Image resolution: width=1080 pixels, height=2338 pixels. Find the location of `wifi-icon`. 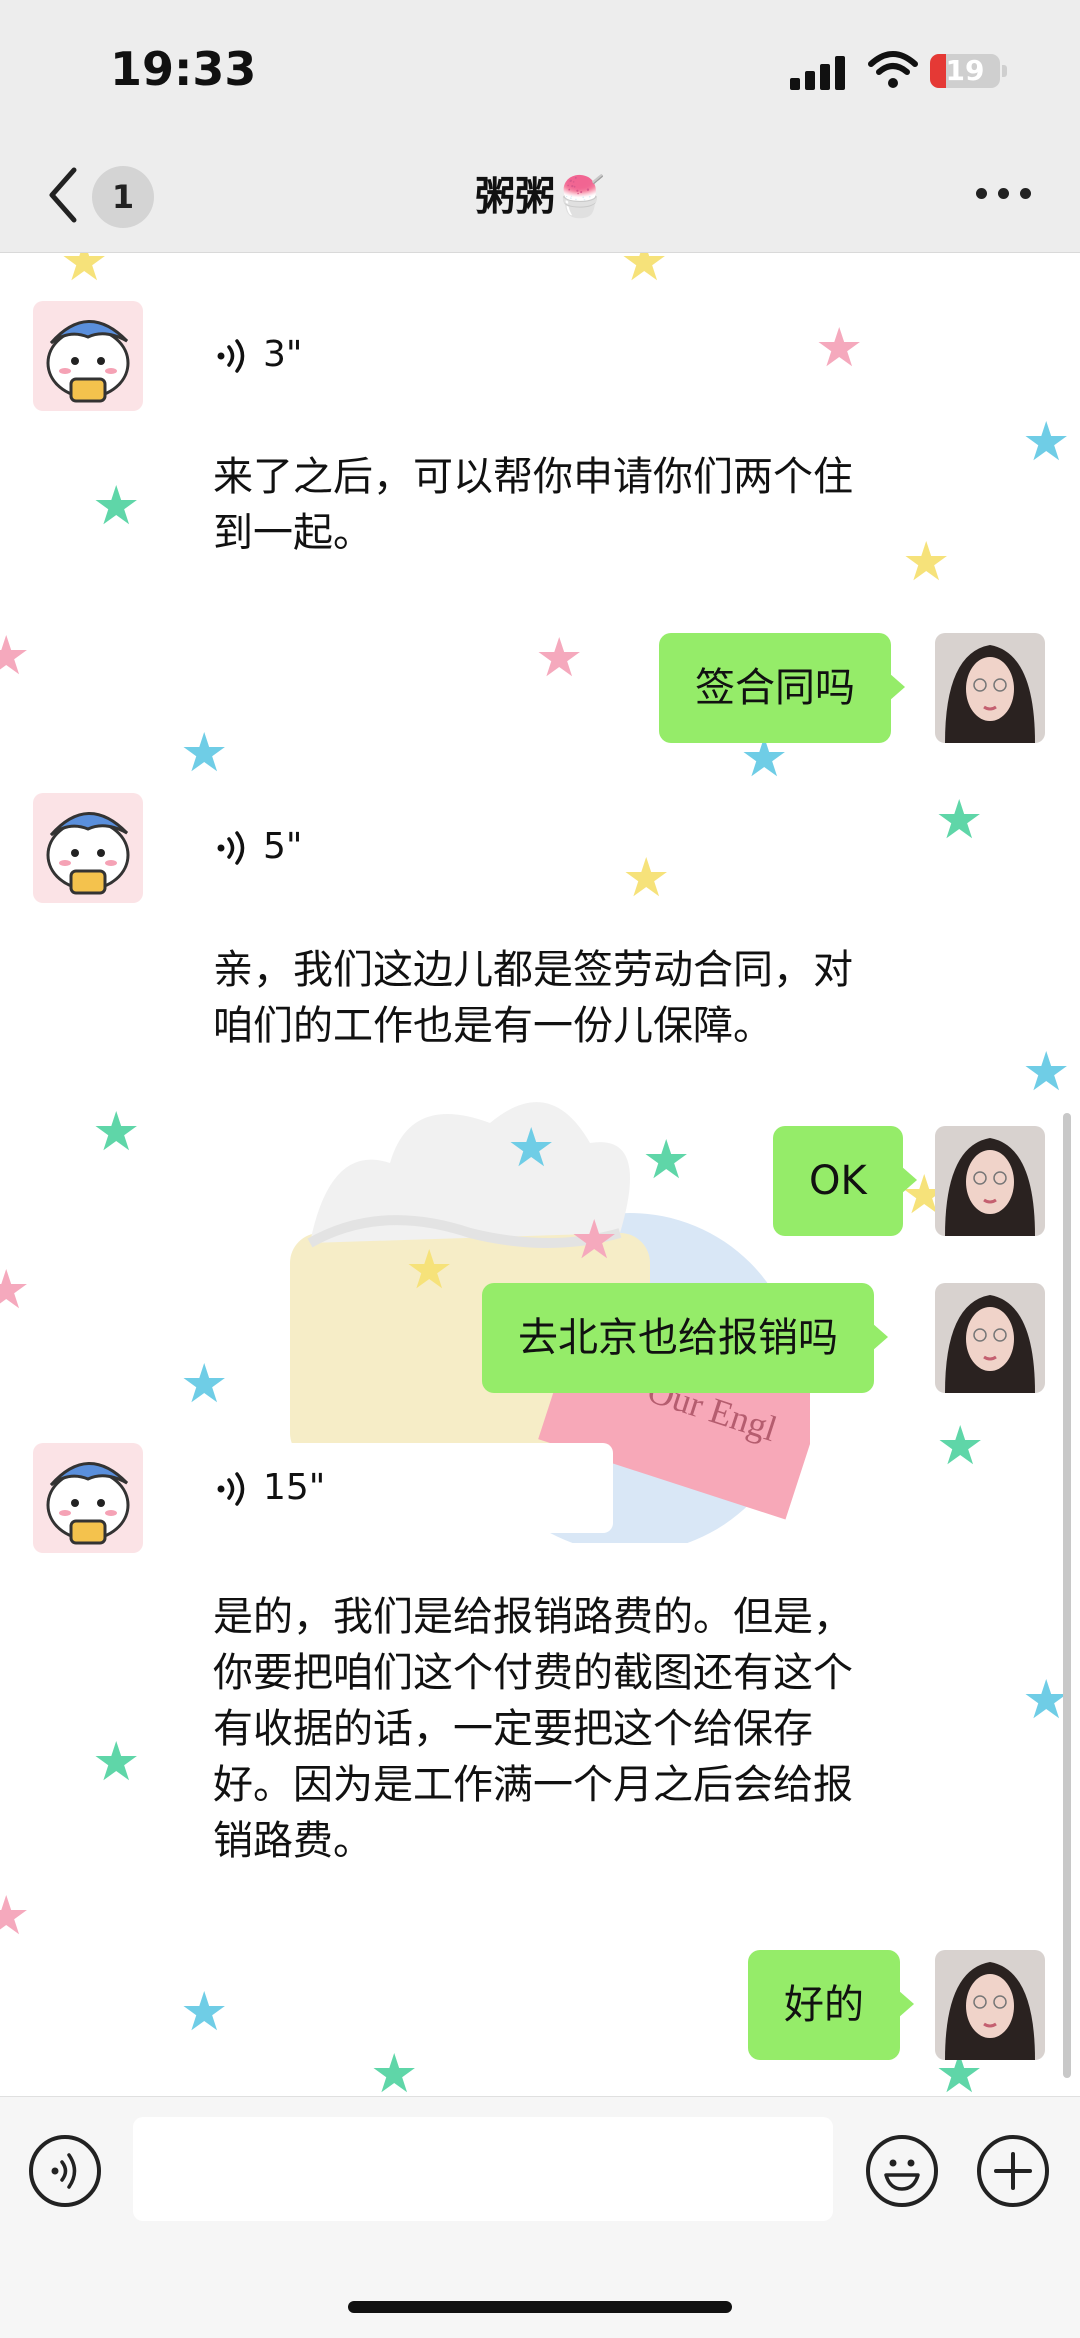

wifi-icon is located at coordinates (893, 69).